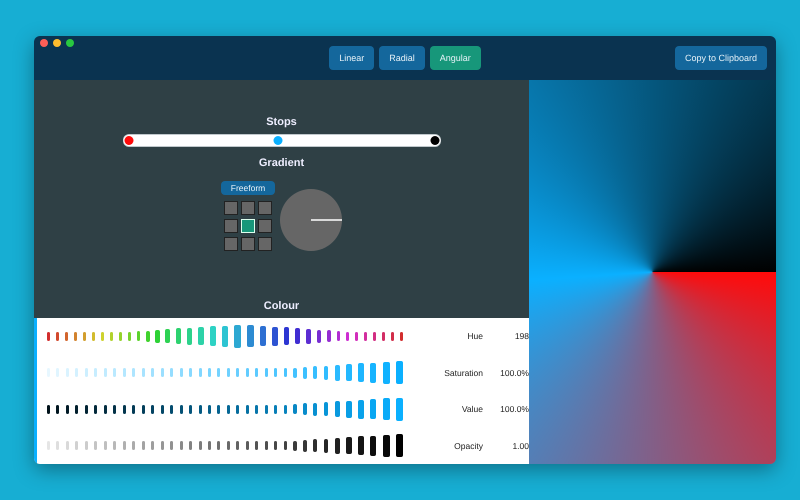  What do you see at coordinates (70, 43) in the screenshot?
I see `zoom-icon` at bounding box center [70, 43].